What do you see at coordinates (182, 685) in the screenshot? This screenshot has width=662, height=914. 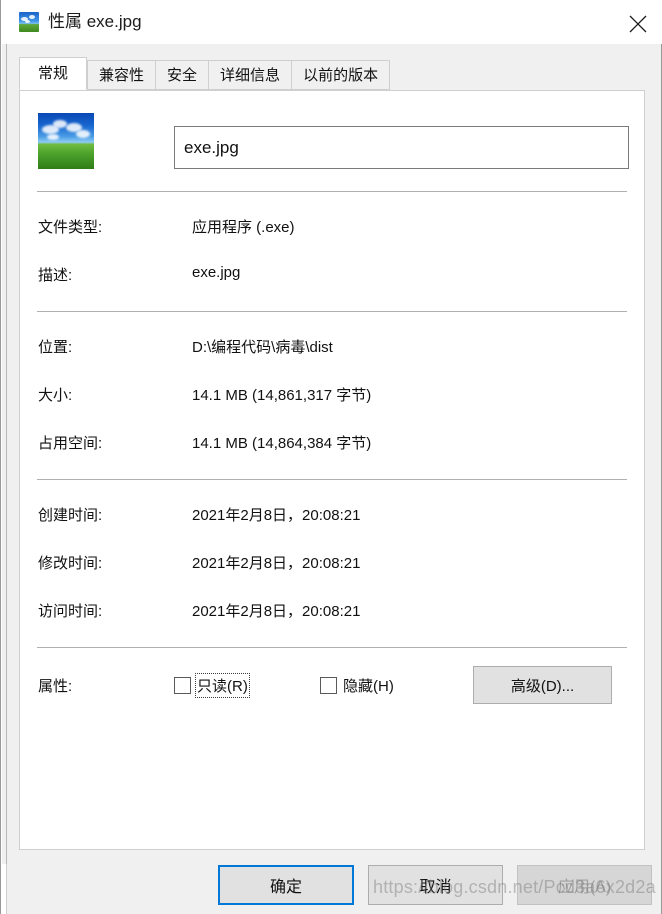 I see `readonly-checkbox-box` at bounding box center [182, 685].